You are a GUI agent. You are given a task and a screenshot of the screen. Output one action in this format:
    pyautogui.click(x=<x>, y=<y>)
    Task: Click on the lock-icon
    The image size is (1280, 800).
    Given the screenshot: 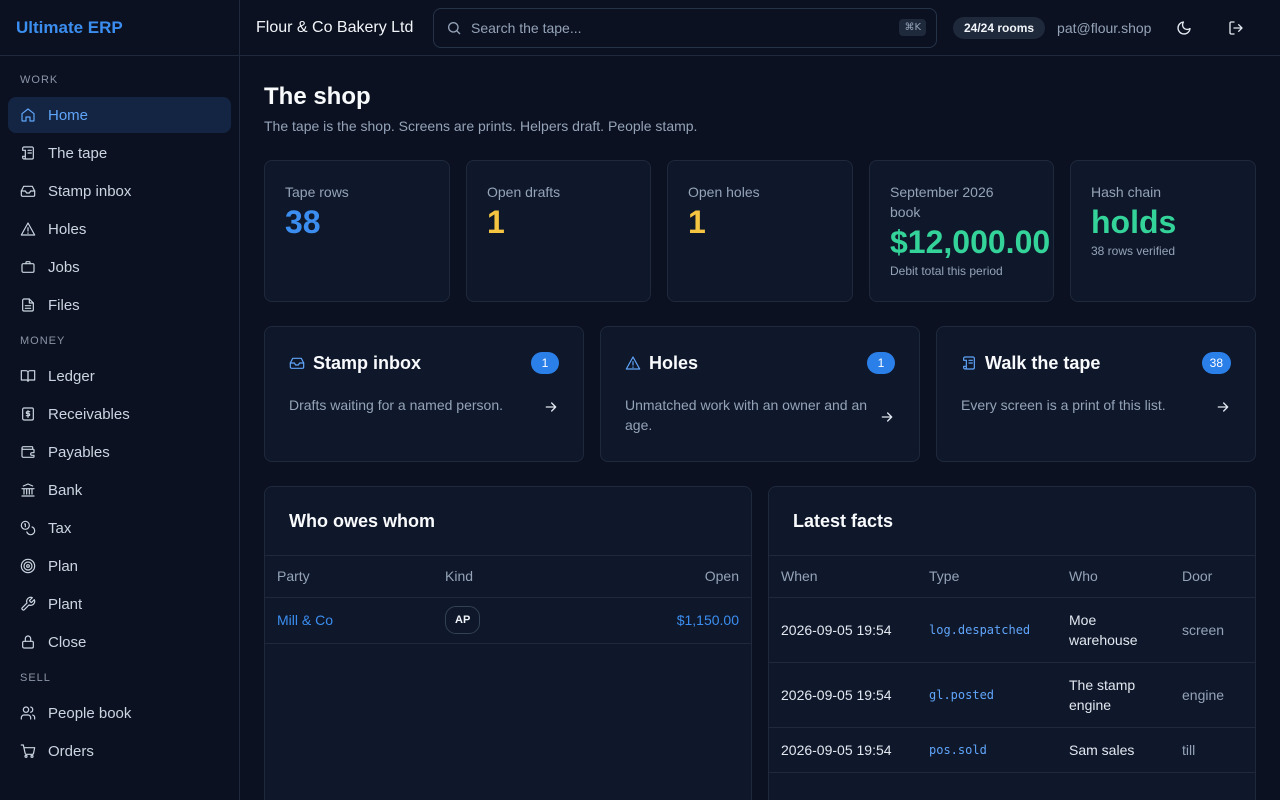 What is the action you would take?
    pyautogui.click(x=28, y=642)
    